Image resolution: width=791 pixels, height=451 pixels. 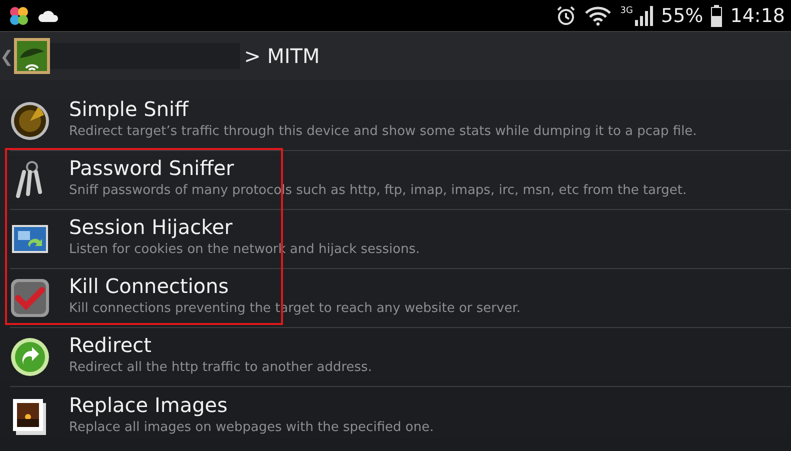 I want to click on battery-percent: 55%, so click(x=682, y=15).